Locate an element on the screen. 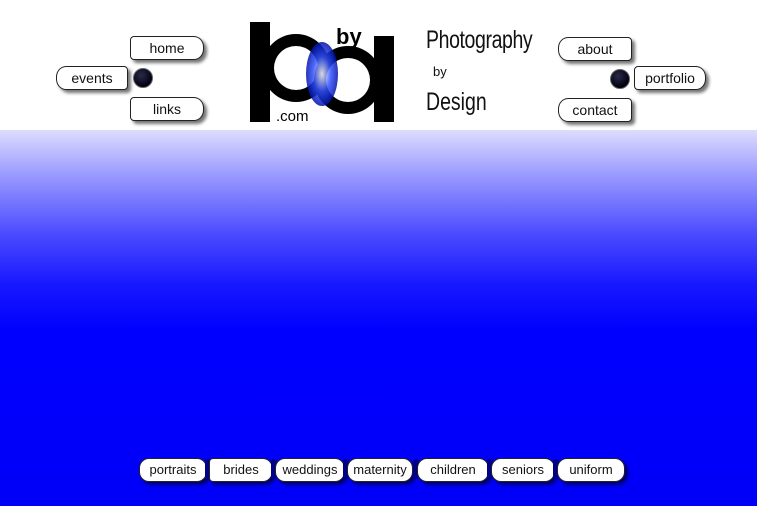 This screenshot has height=506, width=757. nav-links-button: links is located at coordinates (167, 109).